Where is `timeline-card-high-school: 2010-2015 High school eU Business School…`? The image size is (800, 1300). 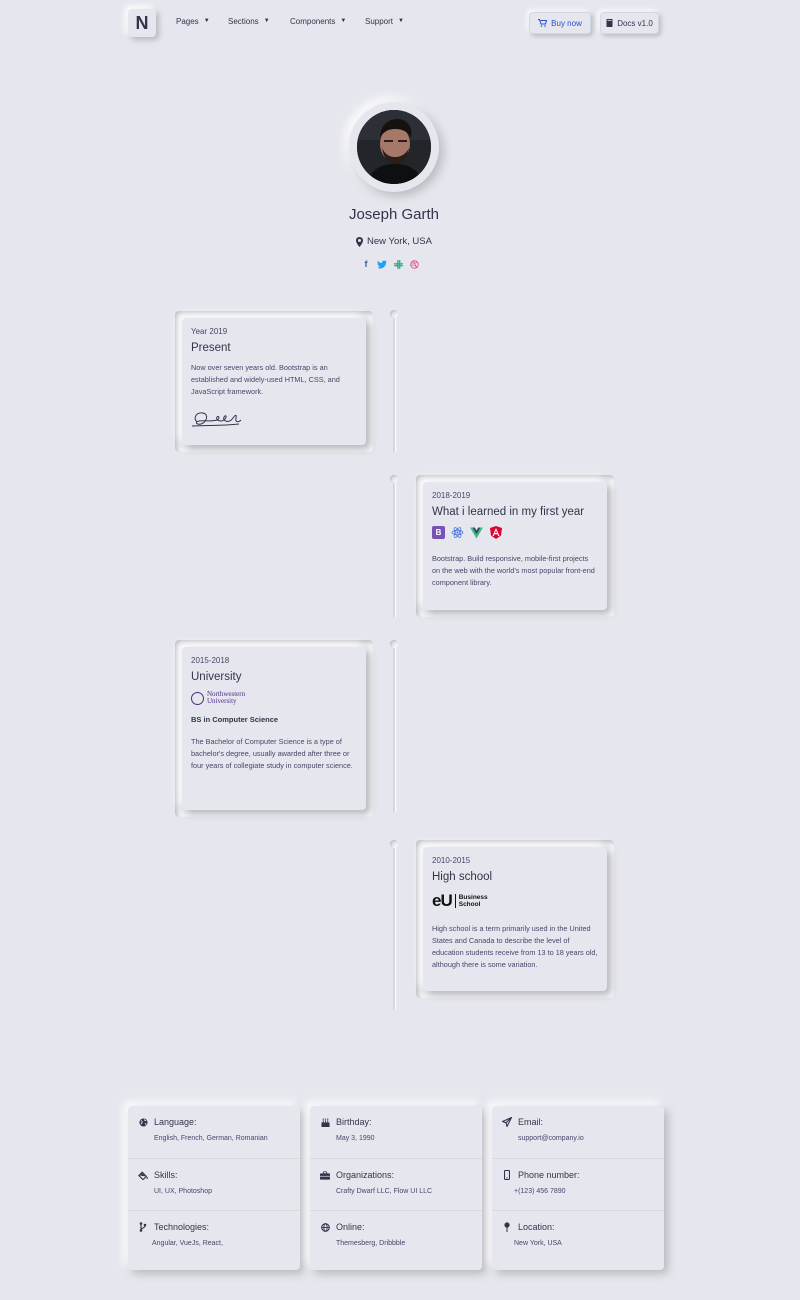 timeline-card-high-school: 2010-2015 High school eU Business School… is located at coordinates (515, 919).